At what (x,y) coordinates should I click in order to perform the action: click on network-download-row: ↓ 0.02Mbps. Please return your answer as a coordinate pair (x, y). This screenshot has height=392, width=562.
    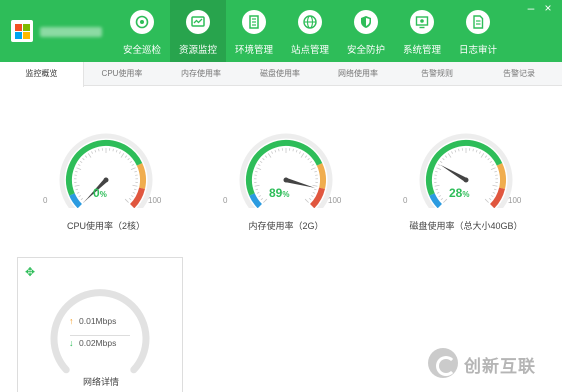
    Looking at the image, I should click on (100, 345).